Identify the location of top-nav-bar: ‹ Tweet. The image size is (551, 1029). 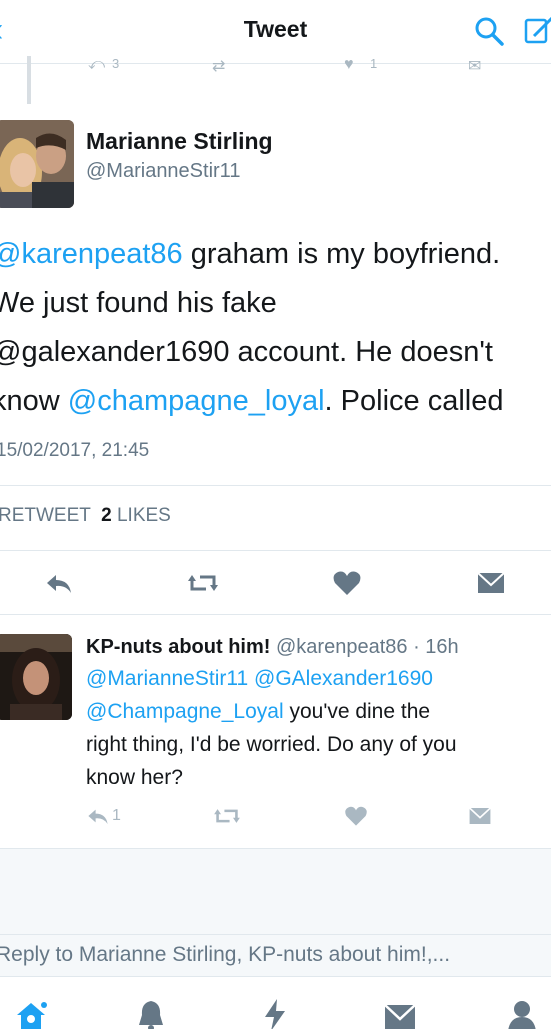
(275, 32).